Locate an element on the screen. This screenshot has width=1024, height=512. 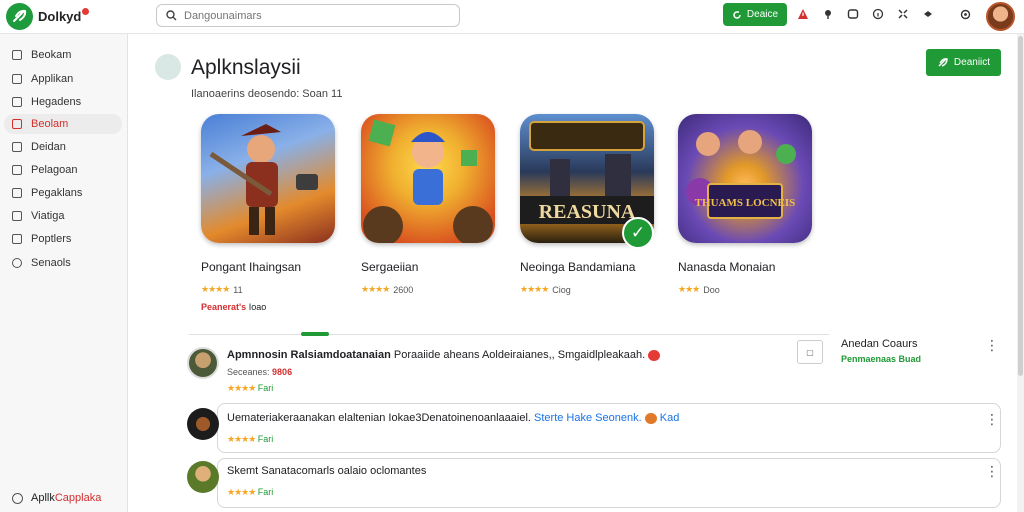
sidebar-item-applikan: Applikan is located at coordinates (63, 79).